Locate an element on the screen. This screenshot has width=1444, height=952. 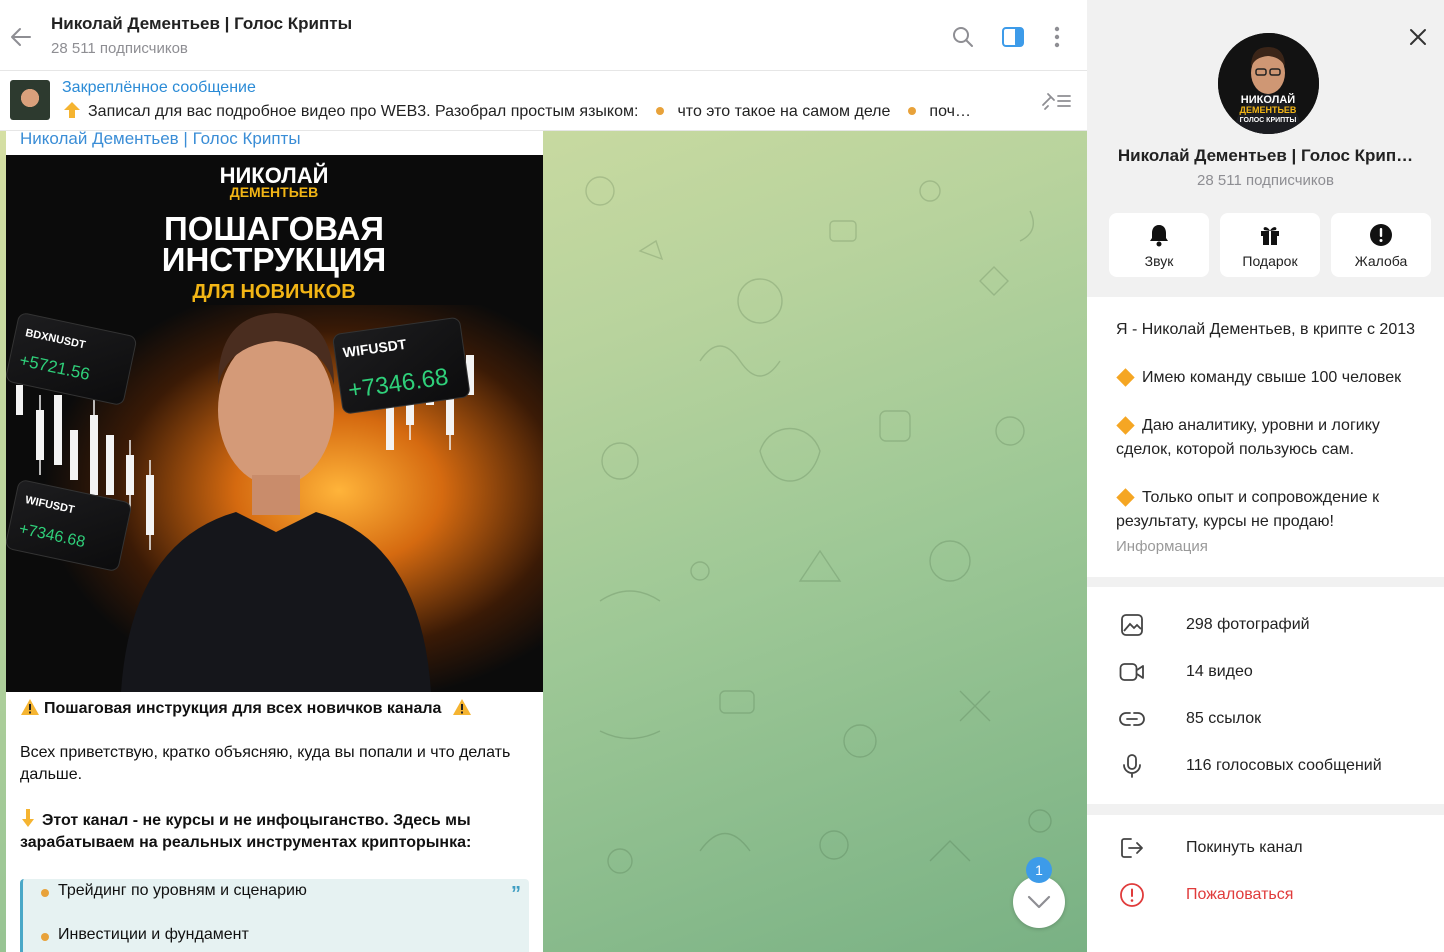
about-line-2-text: Имею команду свыше 100 человек is located at coordinates (1272, 377).